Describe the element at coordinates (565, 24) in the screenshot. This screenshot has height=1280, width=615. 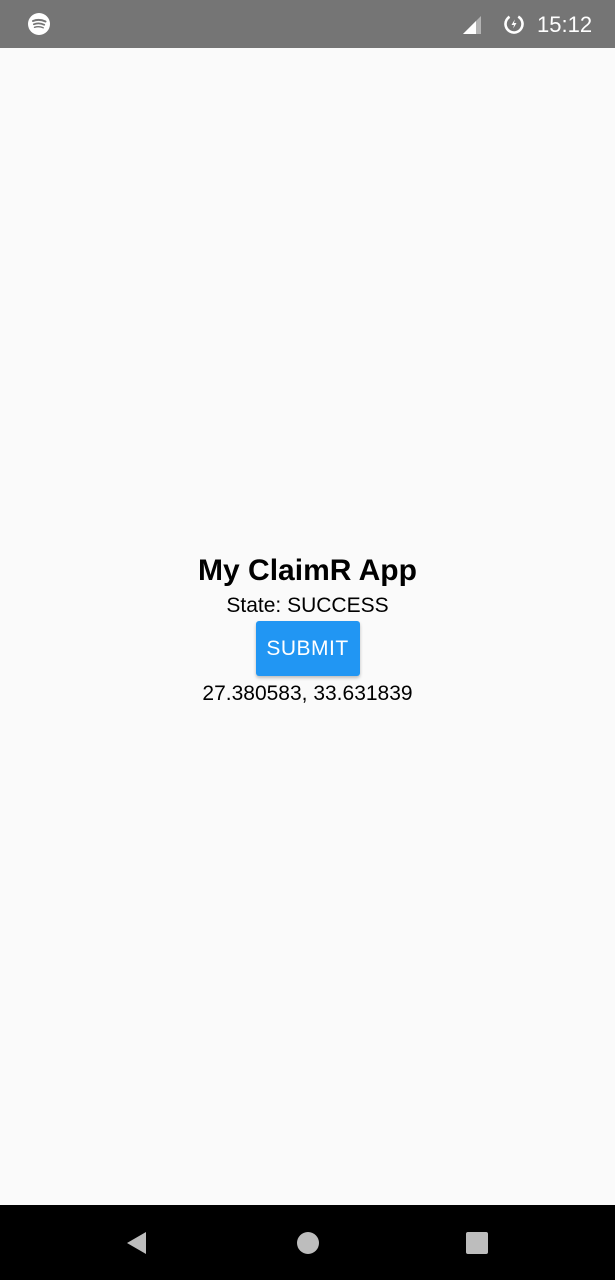
I see `status-time: 15:12` at that location.